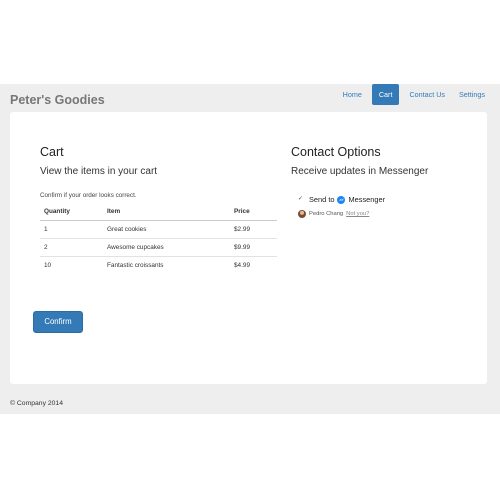  Describe the element at coordinates (48, 266) in the screenshot. I see `cell-quantity: 10` at that location.